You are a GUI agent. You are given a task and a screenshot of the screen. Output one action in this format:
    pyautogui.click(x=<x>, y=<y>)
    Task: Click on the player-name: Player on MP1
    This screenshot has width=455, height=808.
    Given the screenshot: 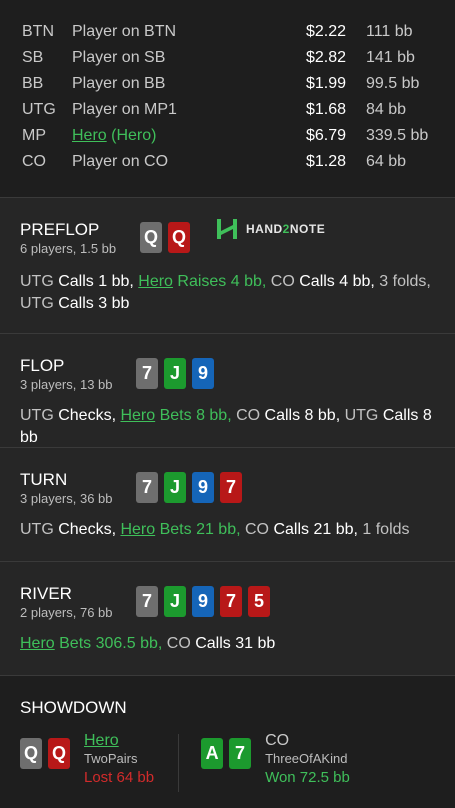 What is the action you would take?
    pyautogui.click(x=189, y=110)
    